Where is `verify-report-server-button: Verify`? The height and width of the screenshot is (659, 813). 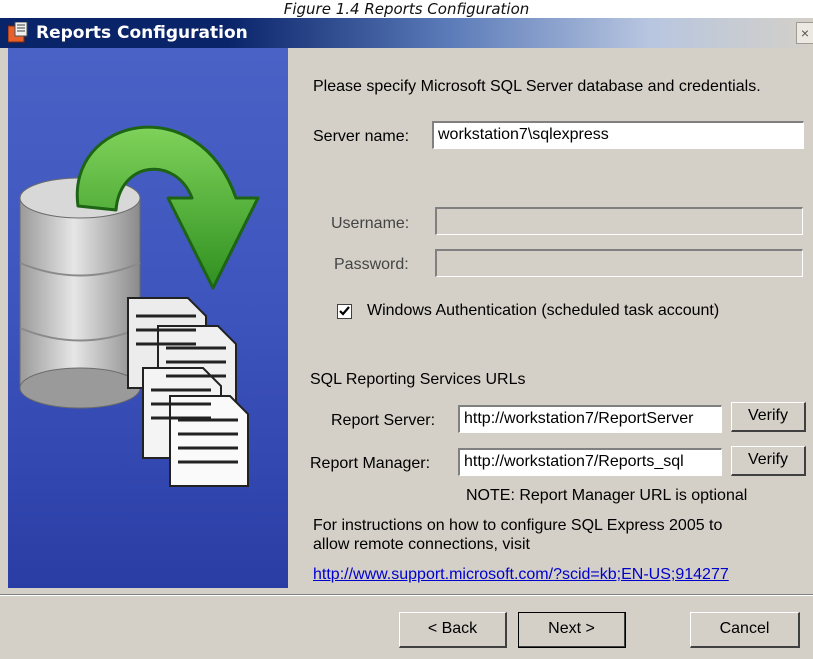 verify-report-server-button: Verify is located at coordinates (768, 417).